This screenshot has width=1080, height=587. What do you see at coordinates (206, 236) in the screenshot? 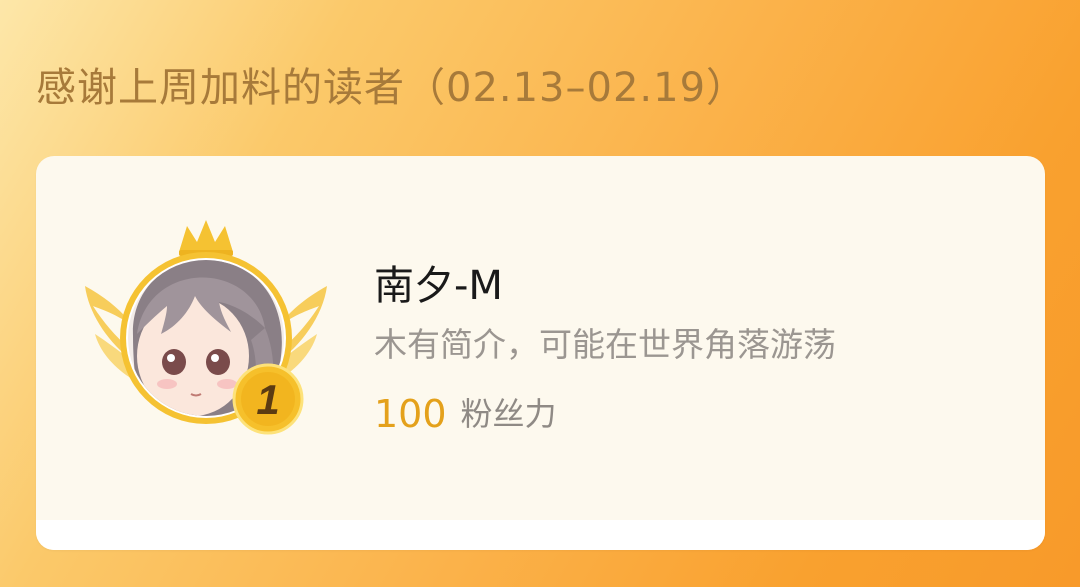
I see `crown-icon` at bounding box center [206, 236].